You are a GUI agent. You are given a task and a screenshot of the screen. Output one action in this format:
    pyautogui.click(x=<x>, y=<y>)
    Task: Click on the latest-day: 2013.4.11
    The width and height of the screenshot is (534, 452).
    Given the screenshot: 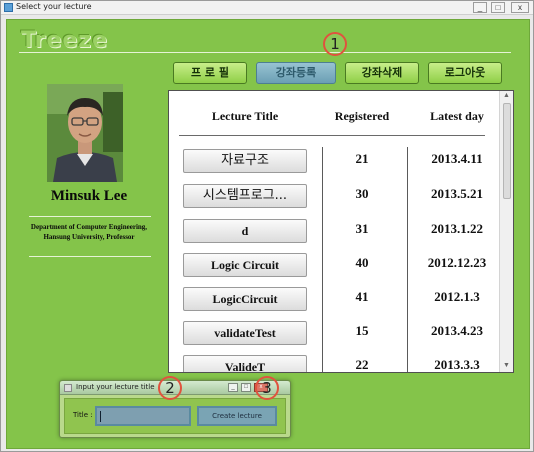 What is the action you would take?
    pyautogui.click(x=457, y=158)
    